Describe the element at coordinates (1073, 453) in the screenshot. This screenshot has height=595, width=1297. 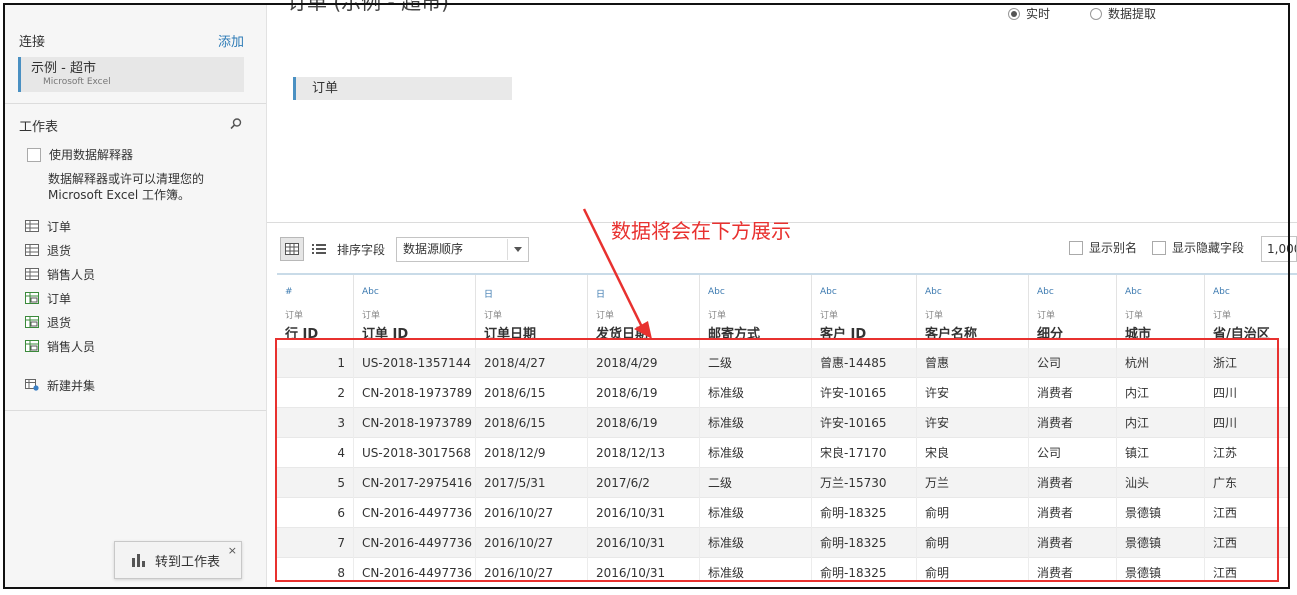
I see `table-cell: 公司` at that location.